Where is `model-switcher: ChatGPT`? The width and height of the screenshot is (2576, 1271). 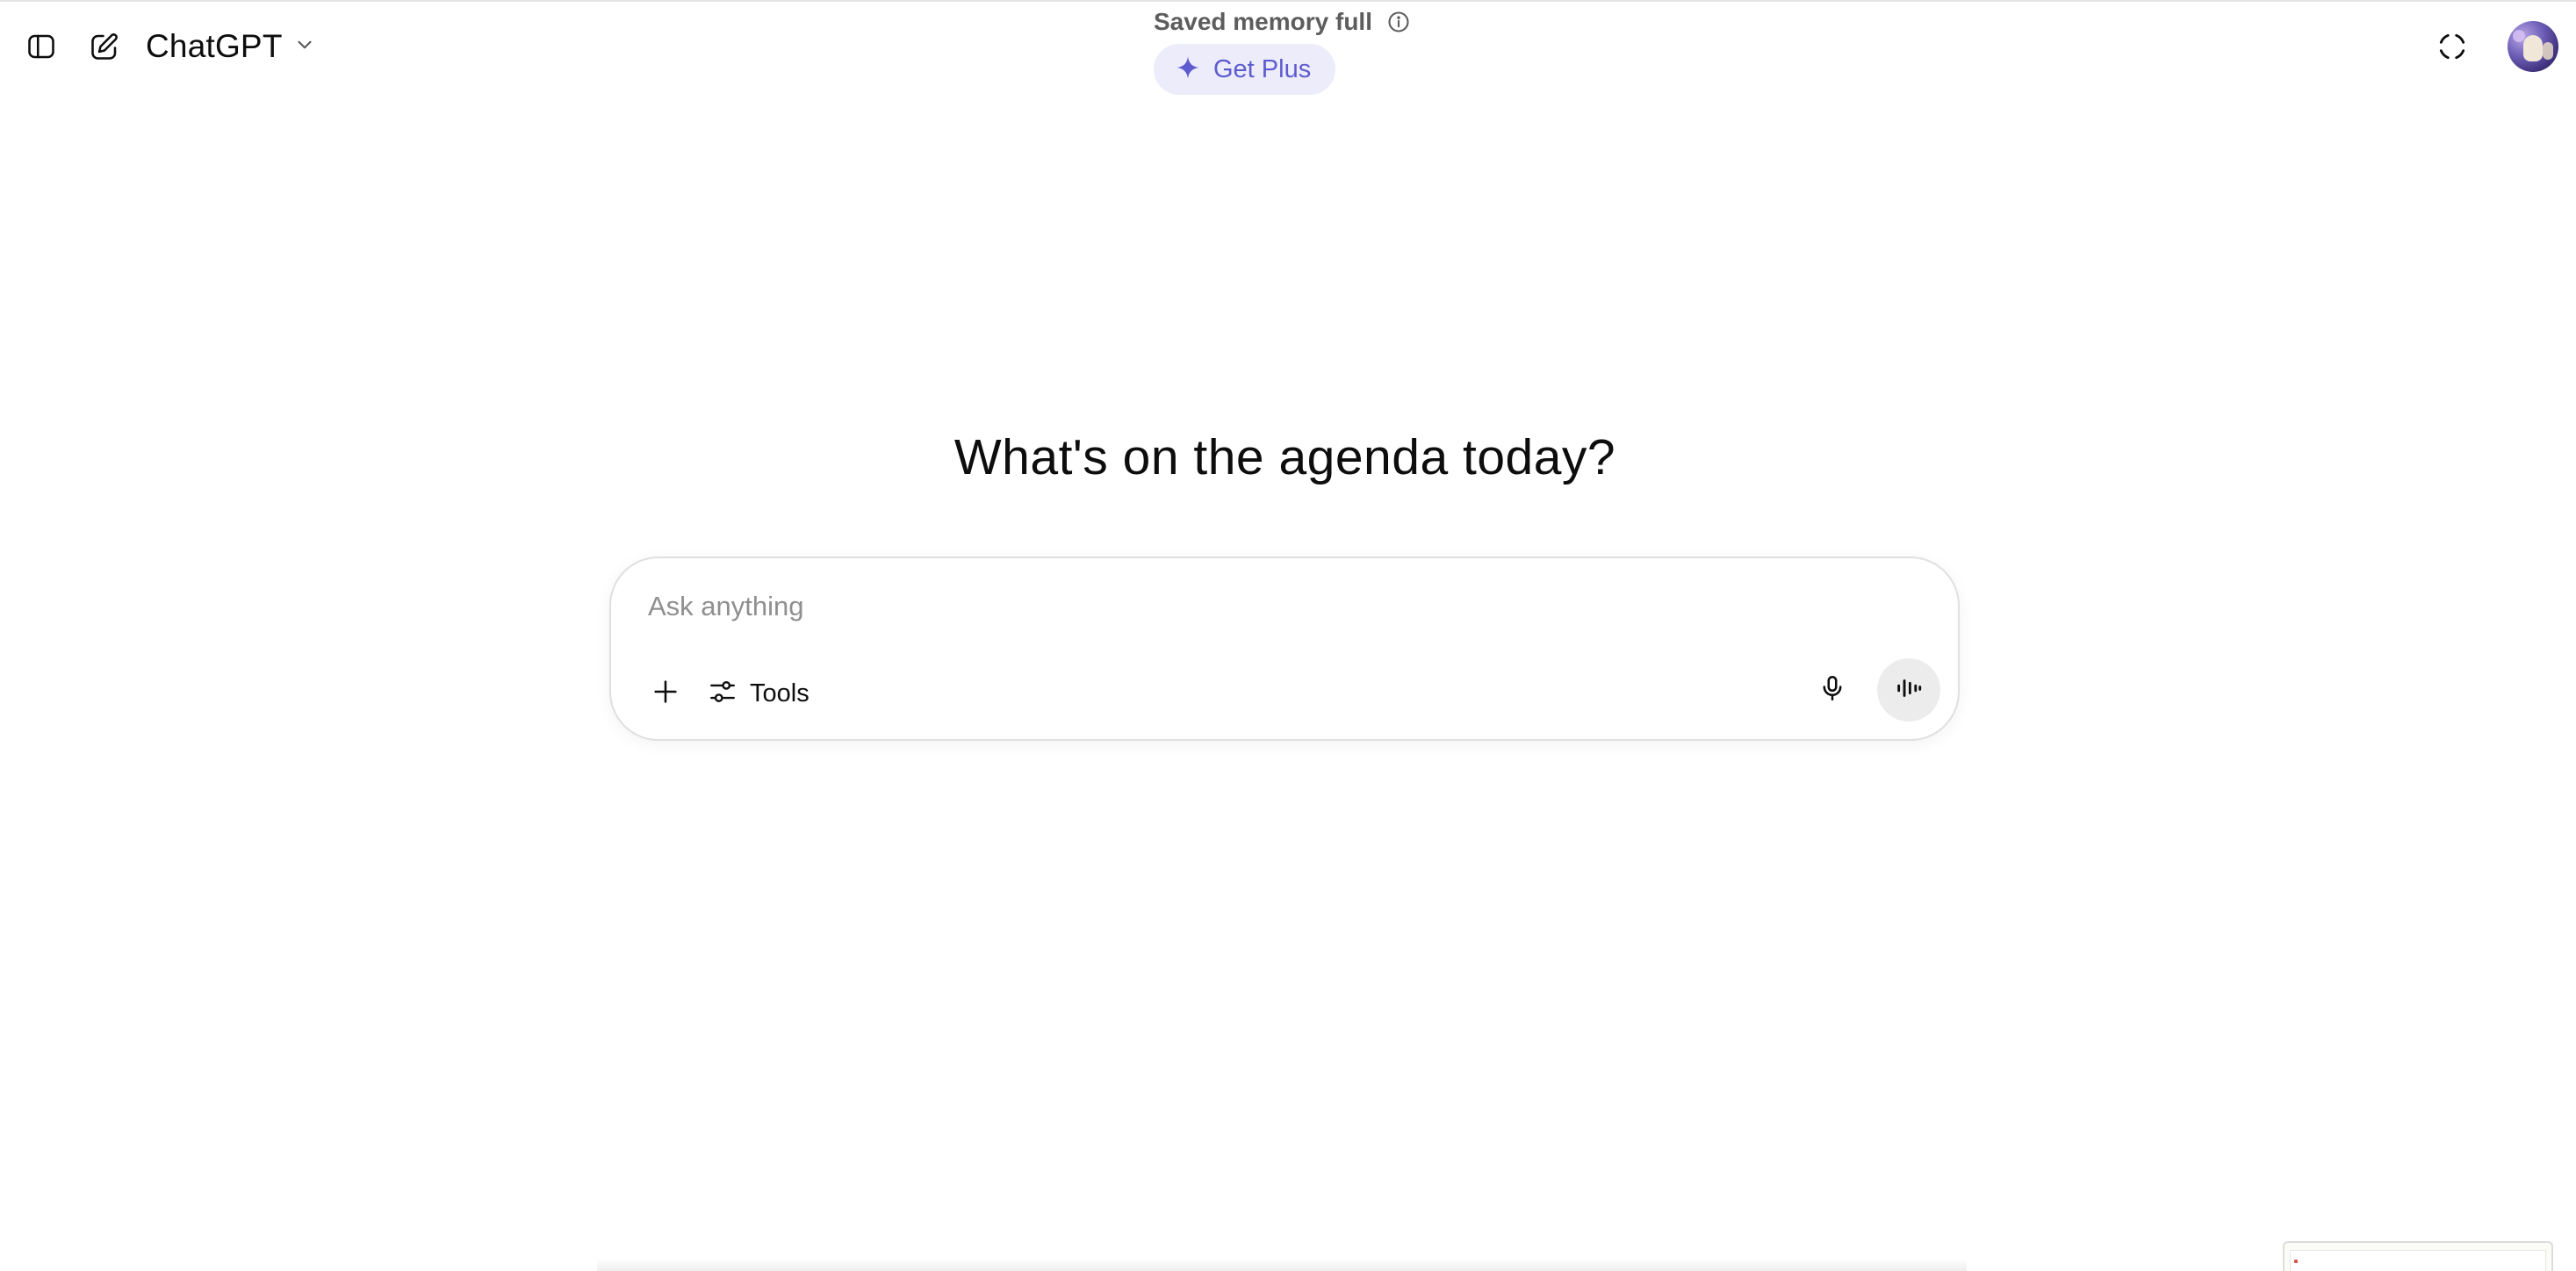 model-switcher: ChatGPT is located at coordinates (231, 46).